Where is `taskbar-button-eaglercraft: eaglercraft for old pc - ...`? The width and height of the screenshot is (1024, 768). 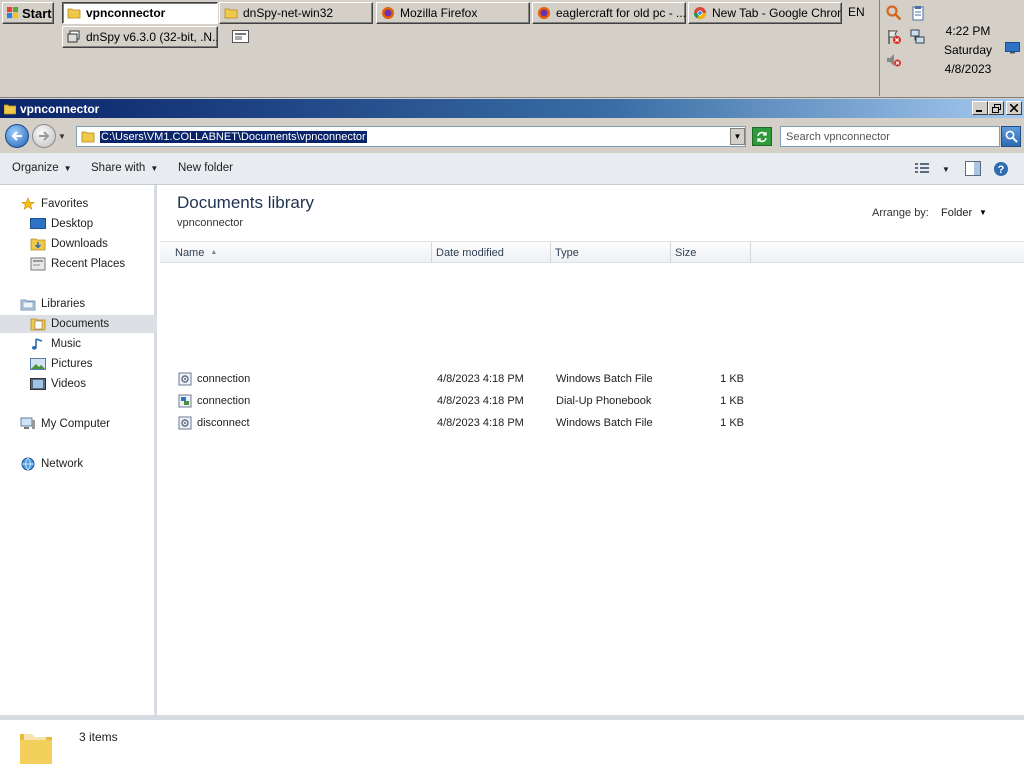
taskbar-button-eaglercraft: eaglercraft for old pc - ... is located at coordinates (609, 13).